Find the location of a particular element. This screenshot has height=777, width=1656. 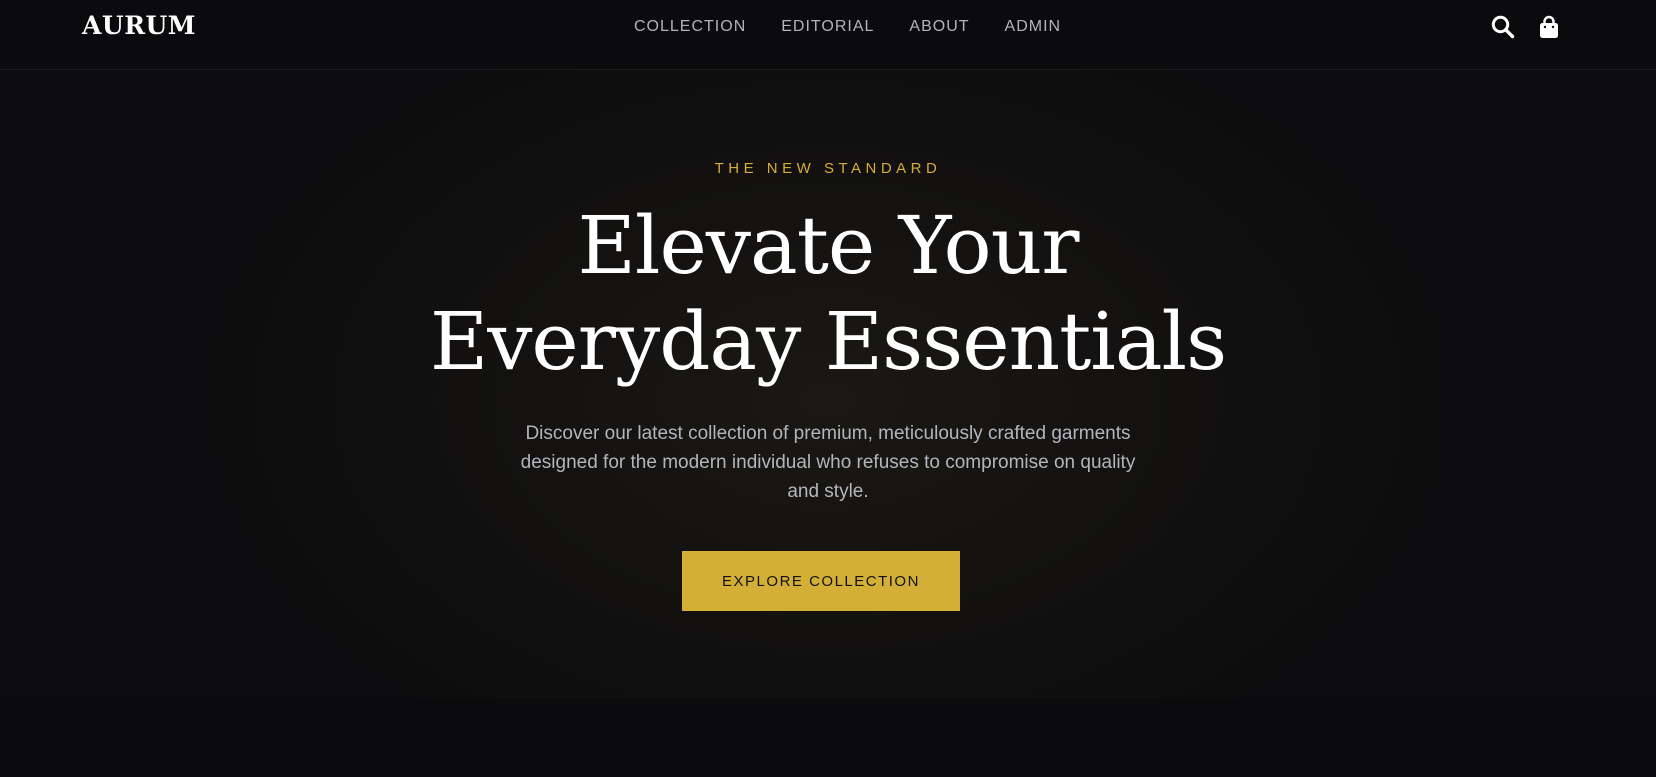

nav-link-about: ABOUT is located at coordinates (939, 27).